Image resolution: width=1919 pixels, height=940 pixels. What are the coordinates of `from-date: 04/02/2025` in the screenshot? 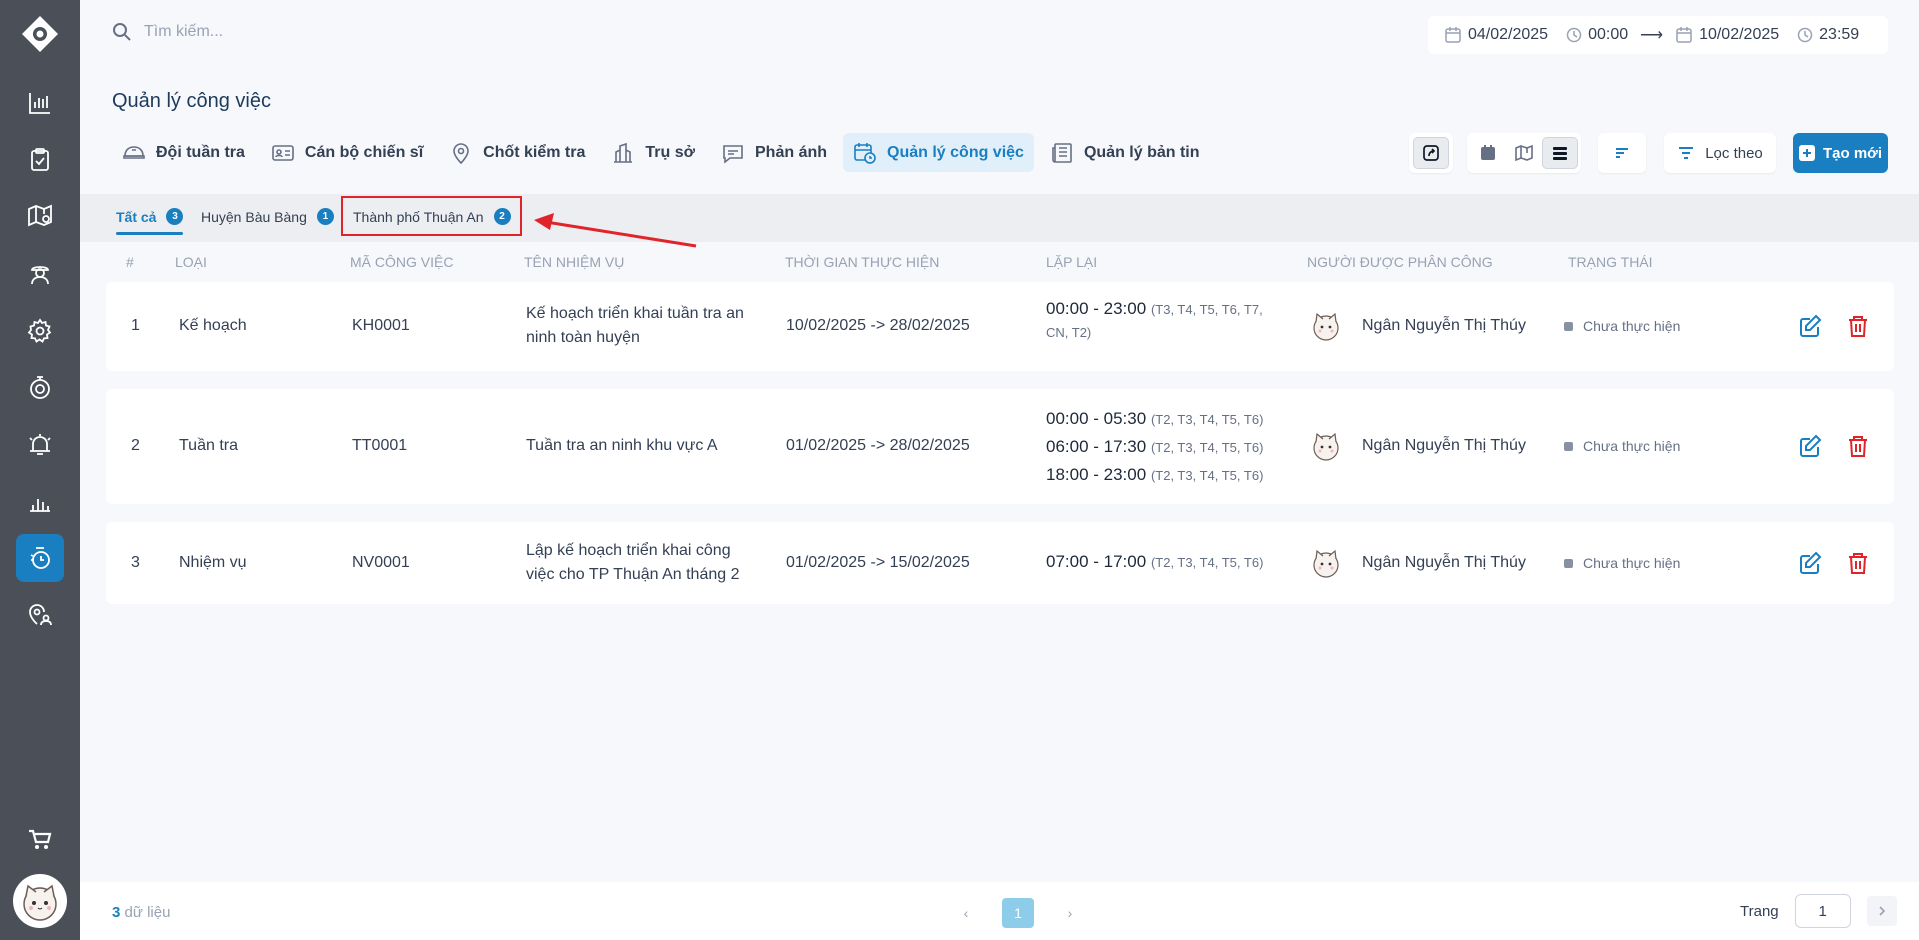 It's located at (1508, 35).